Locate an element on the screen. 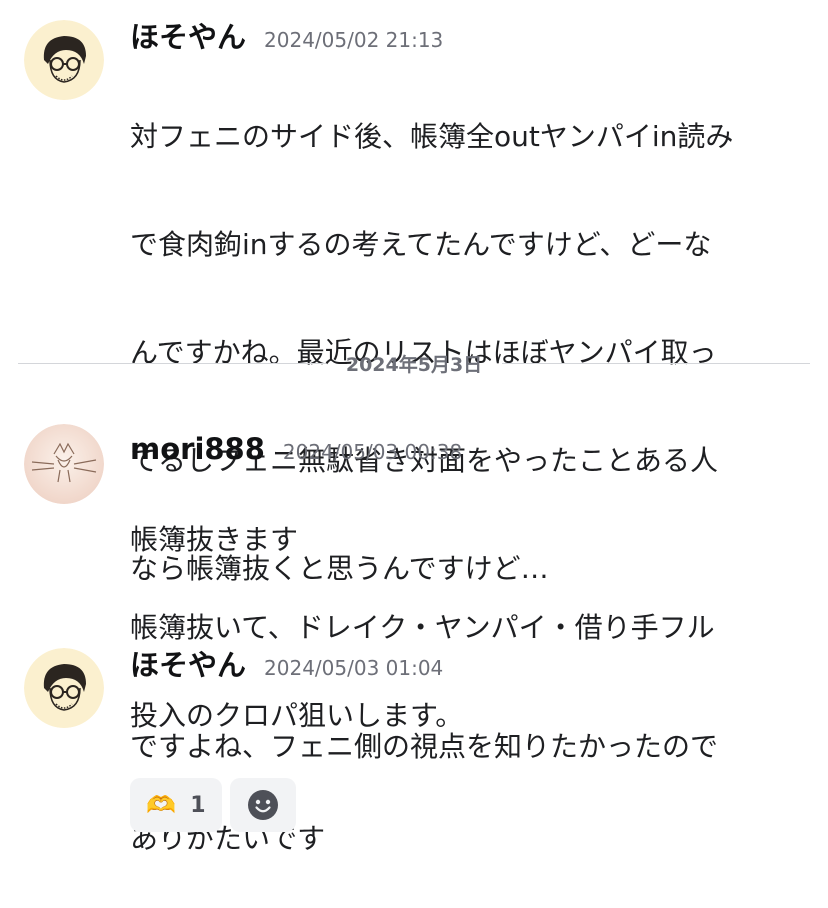 This screenshot has width=828, height=908. smiley-add-icon is located at coordinates (263, 805).